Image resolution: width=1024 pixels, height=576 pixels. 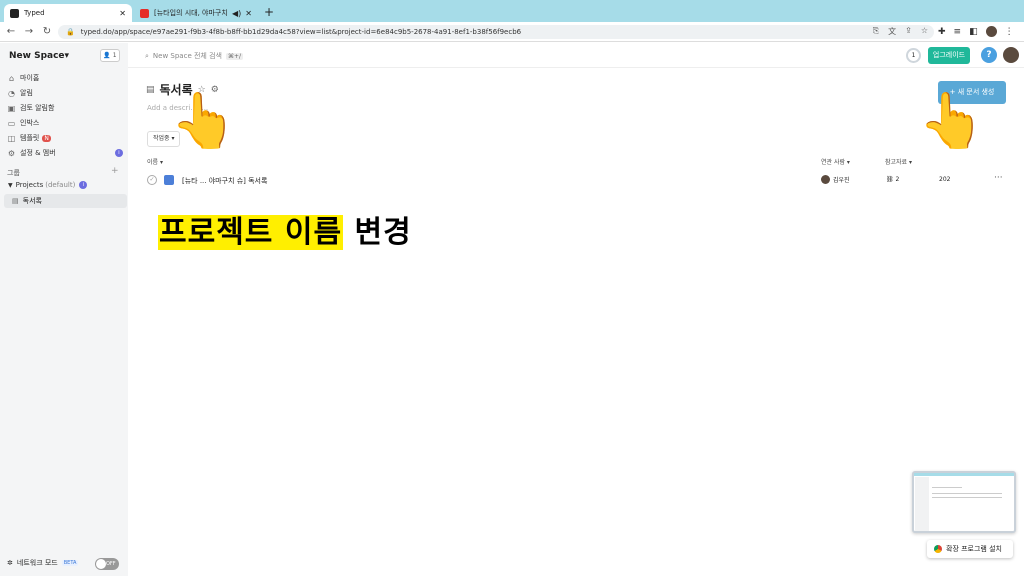 What do you see at coordinates (898, 161) in the screenshot?
I see `column-references: 참고자료 ▾` at bounding box center [898, 161].